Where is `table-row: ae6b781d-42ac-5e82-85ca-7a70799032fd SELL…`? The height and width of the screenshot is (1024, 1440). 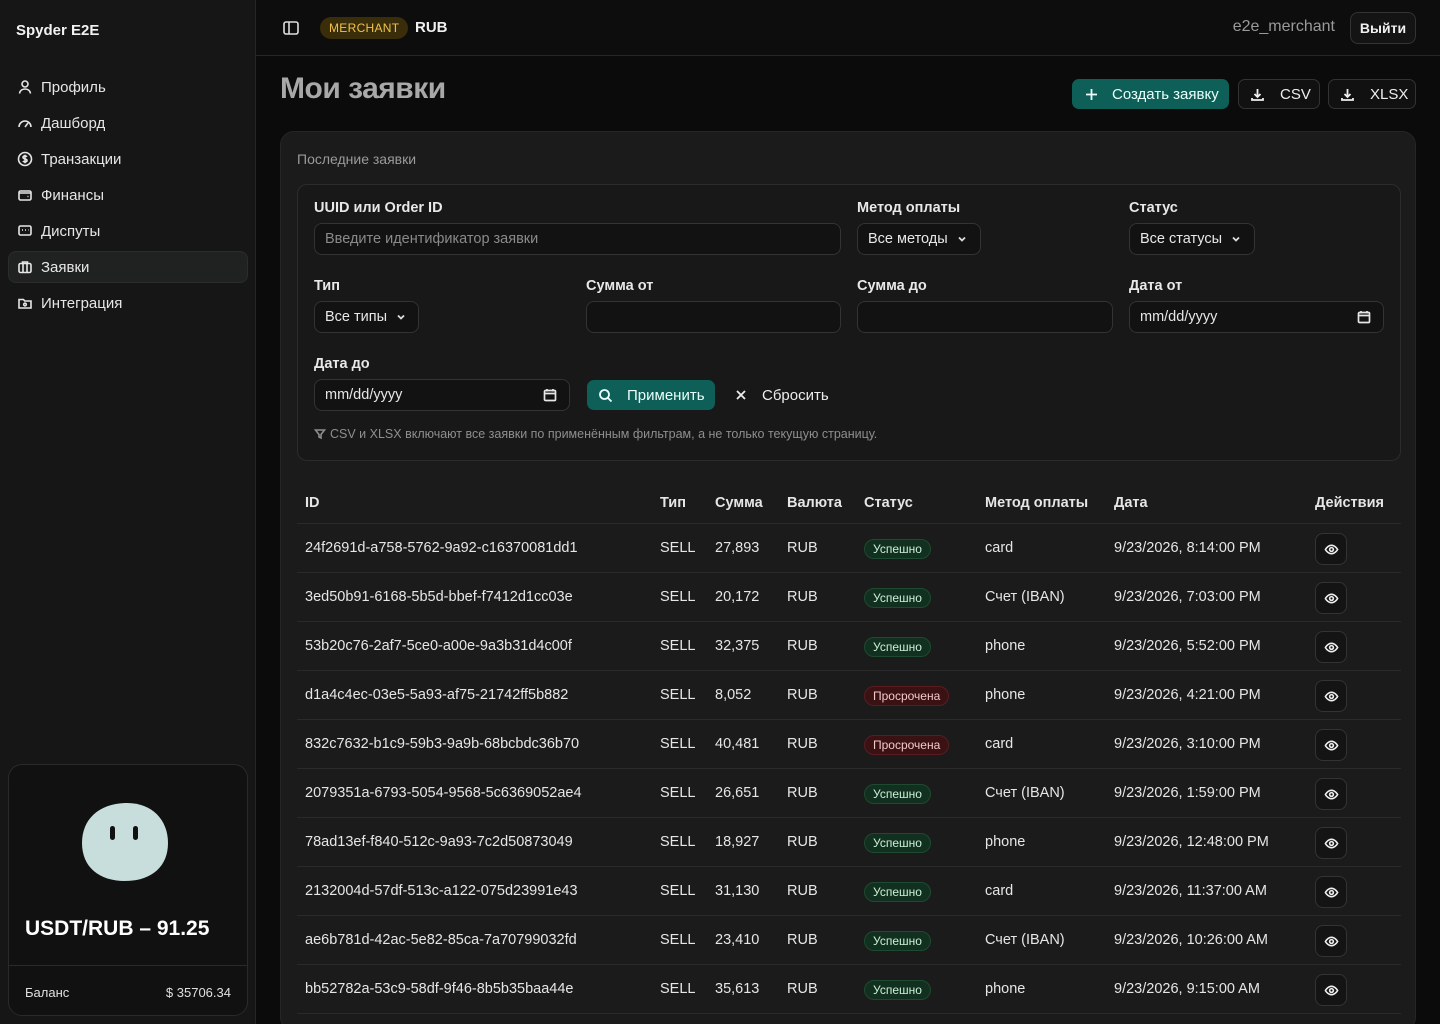
table-row: ae6b781d-42ac-5e82-85ca-7a70799032fd SELL… is located at coordinates (849, 940).